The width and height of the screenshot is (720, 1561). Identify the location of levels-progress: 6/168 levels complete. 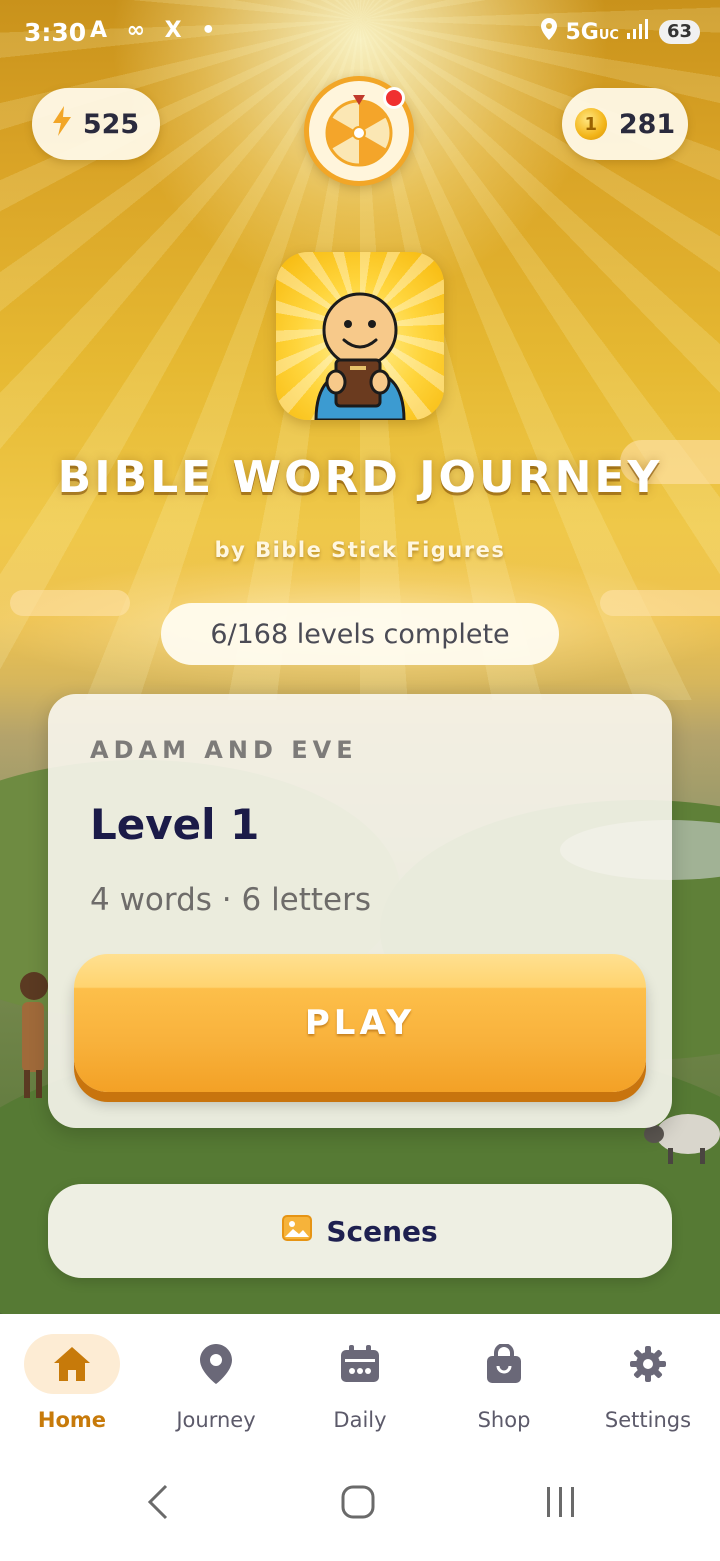
(360, 634).